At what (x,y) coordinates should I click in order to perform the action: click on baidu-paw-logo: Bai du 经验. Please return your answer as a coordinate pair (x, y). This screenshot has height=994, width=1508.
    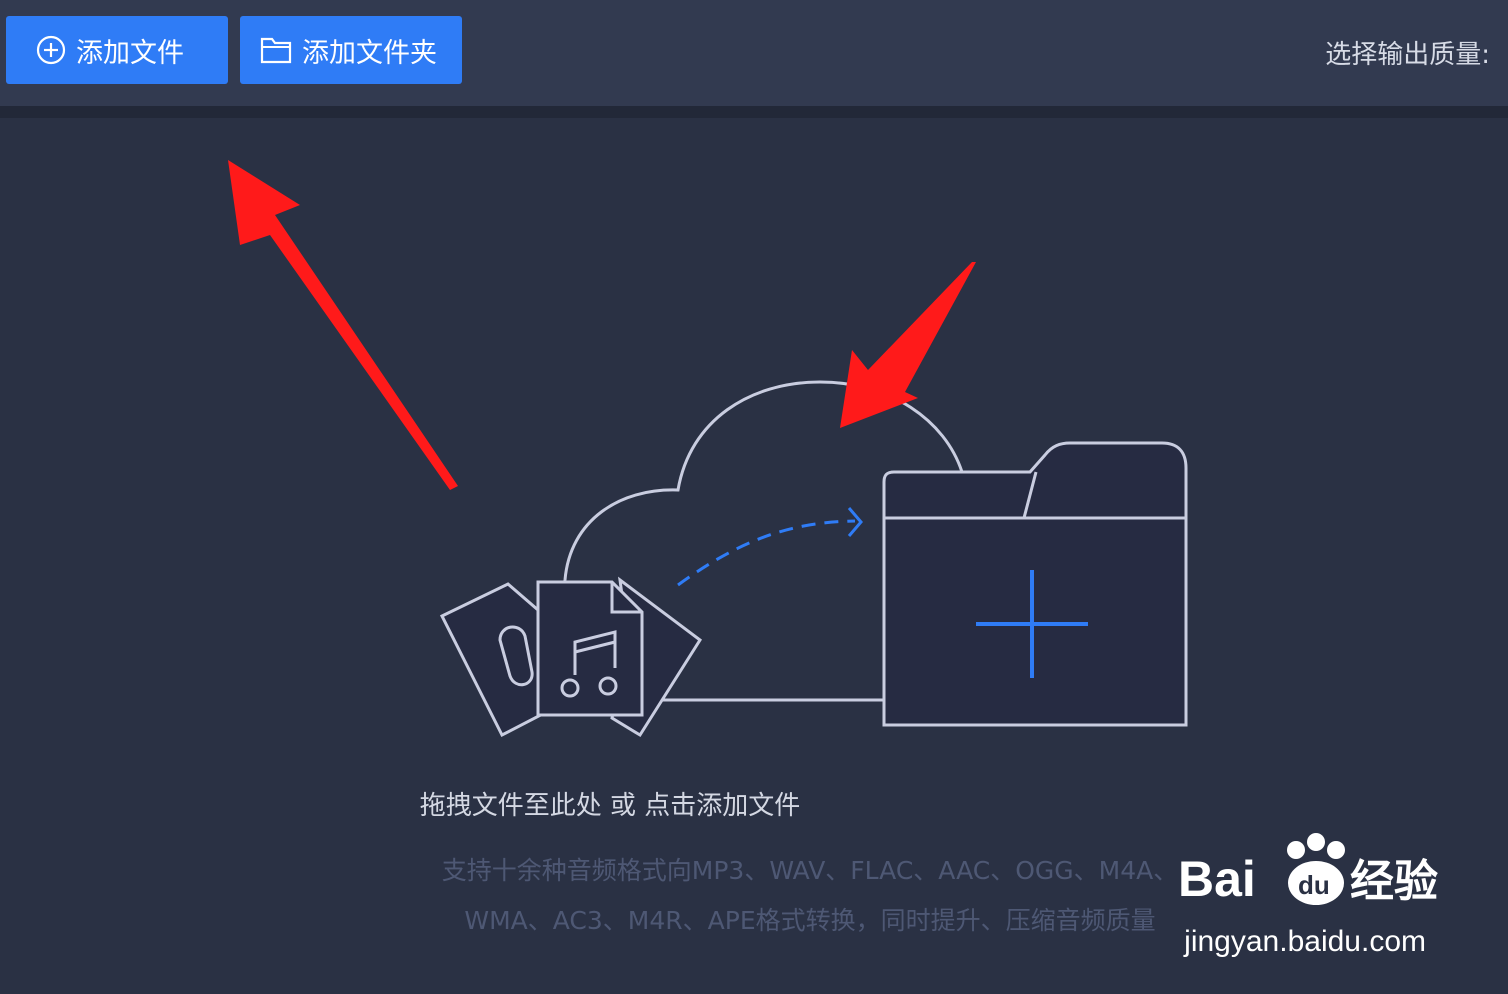
    Looking at the image, I should click on (1308, 870).